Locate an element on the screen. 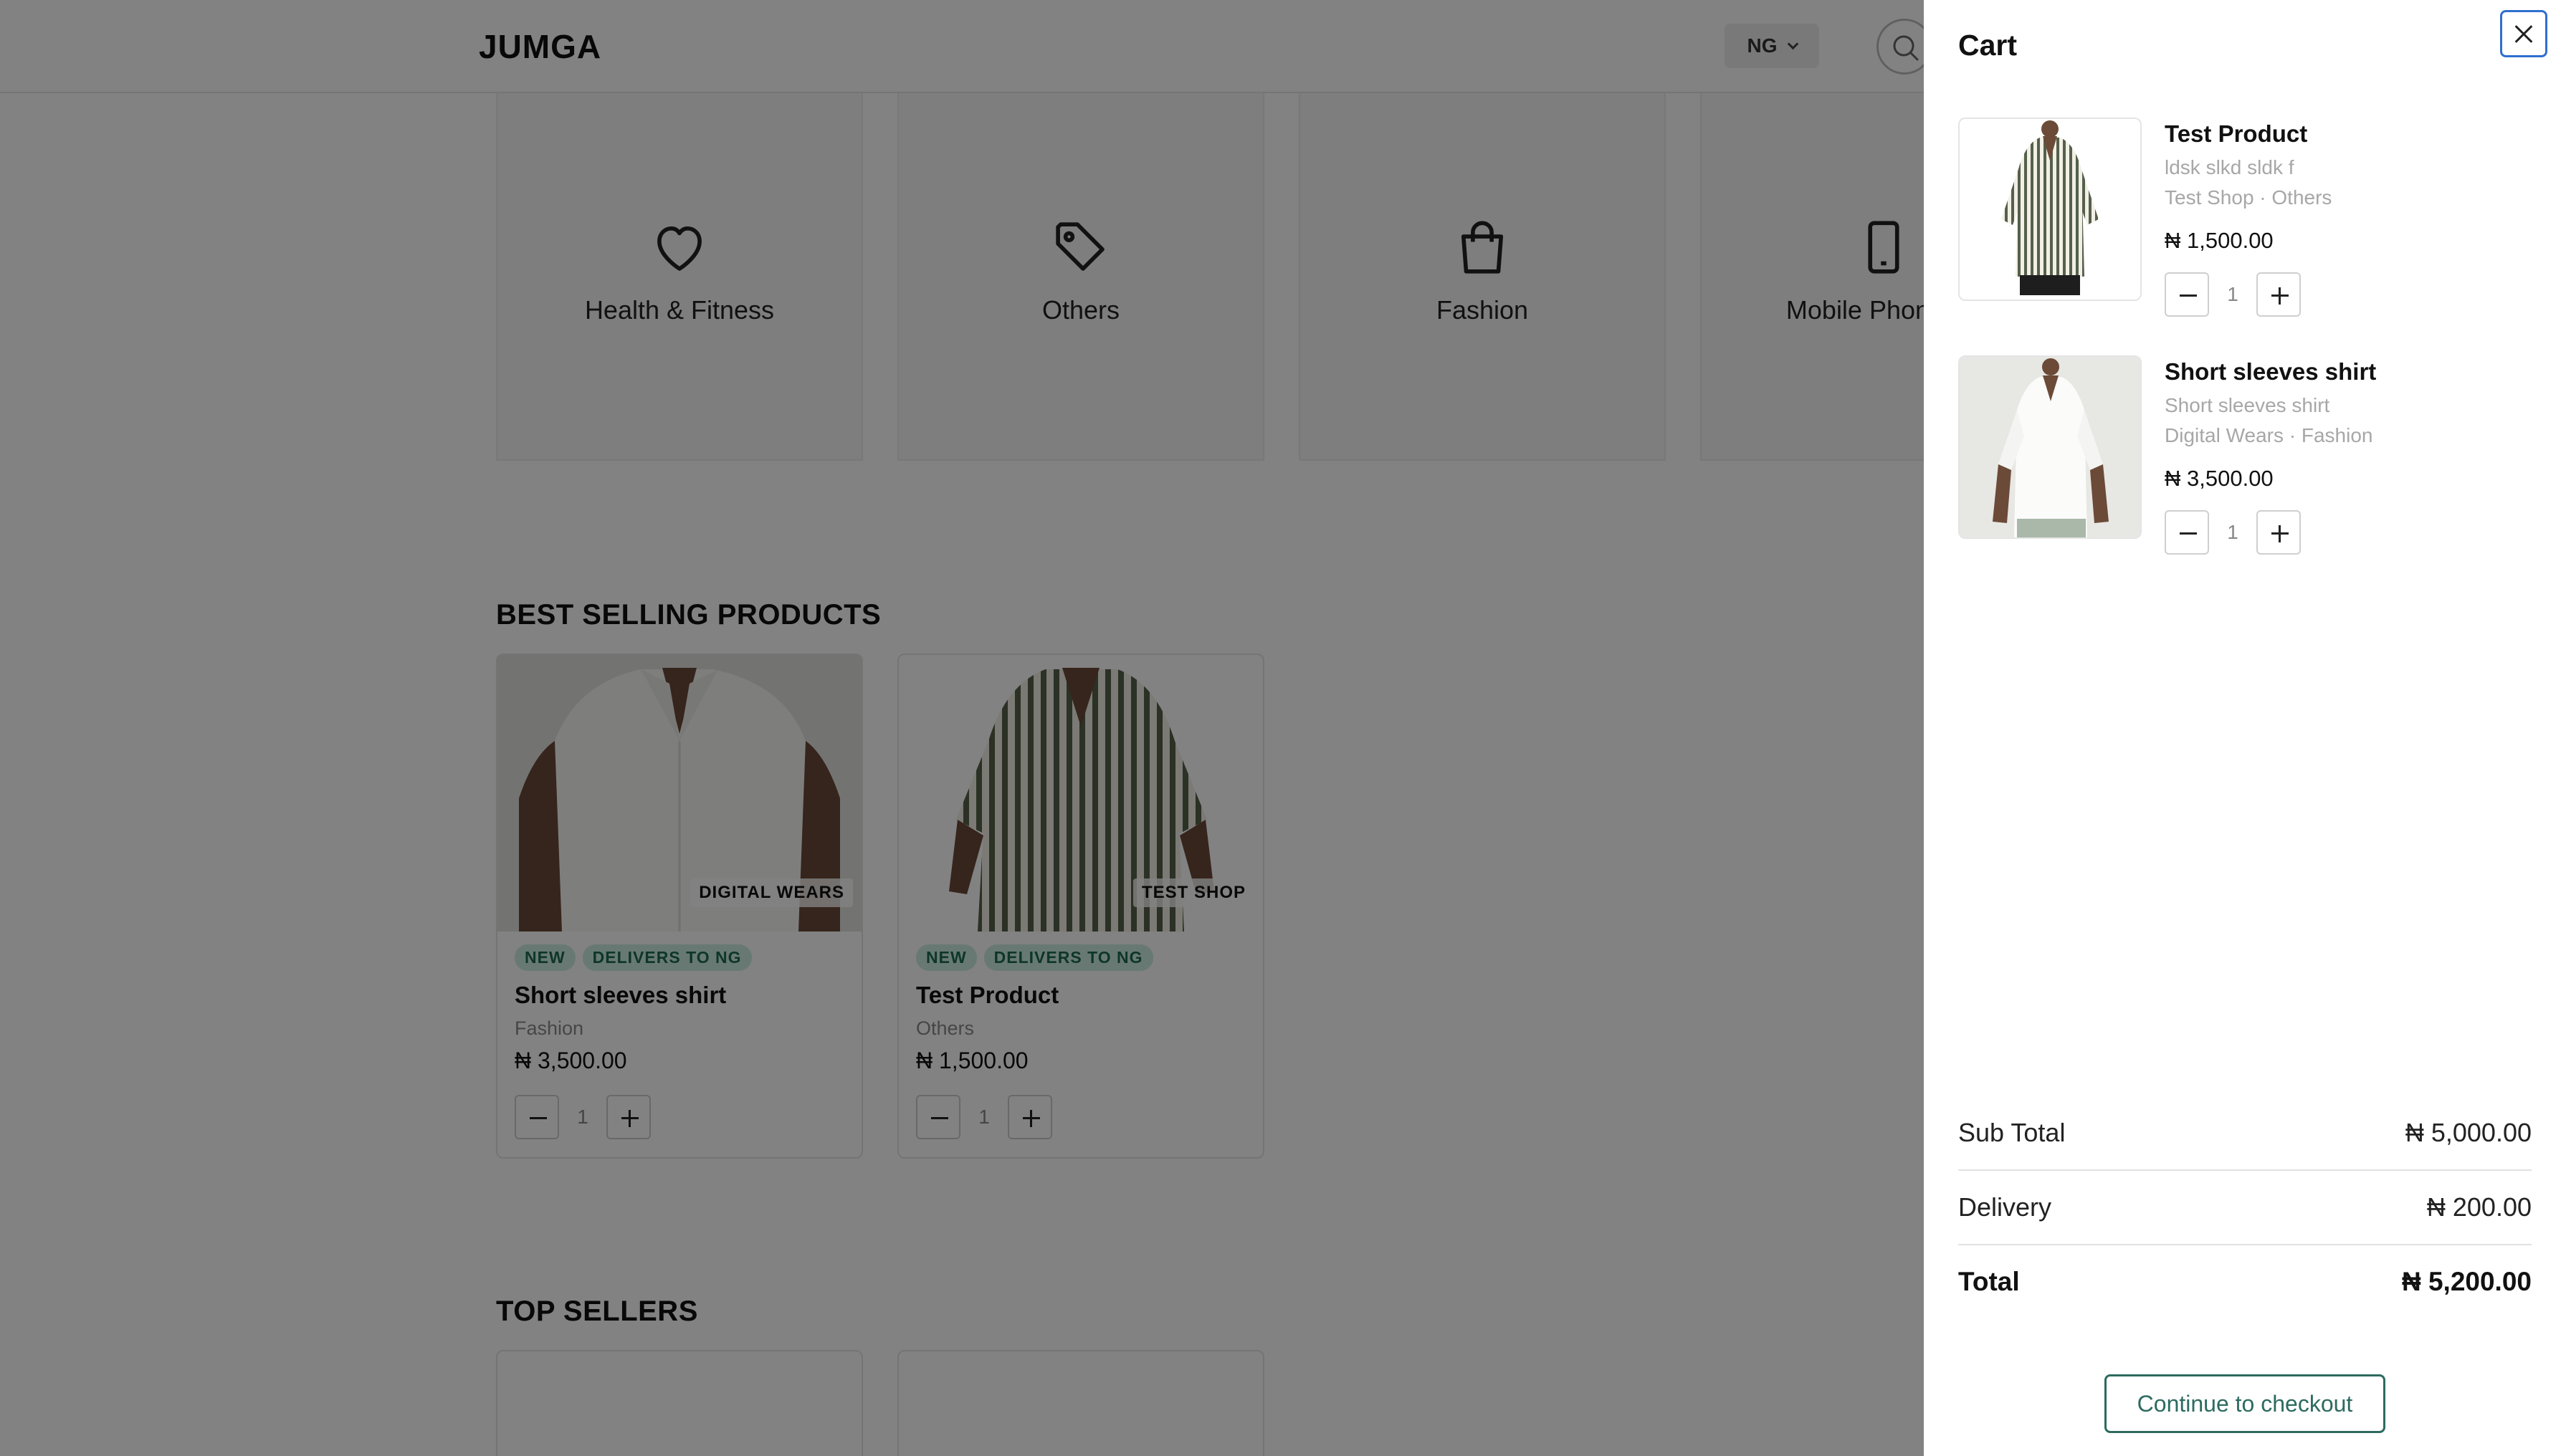 The image size is (2566, 1456). delivery-value: ₦ 200.00 is located at coordinates (2479, 1207).